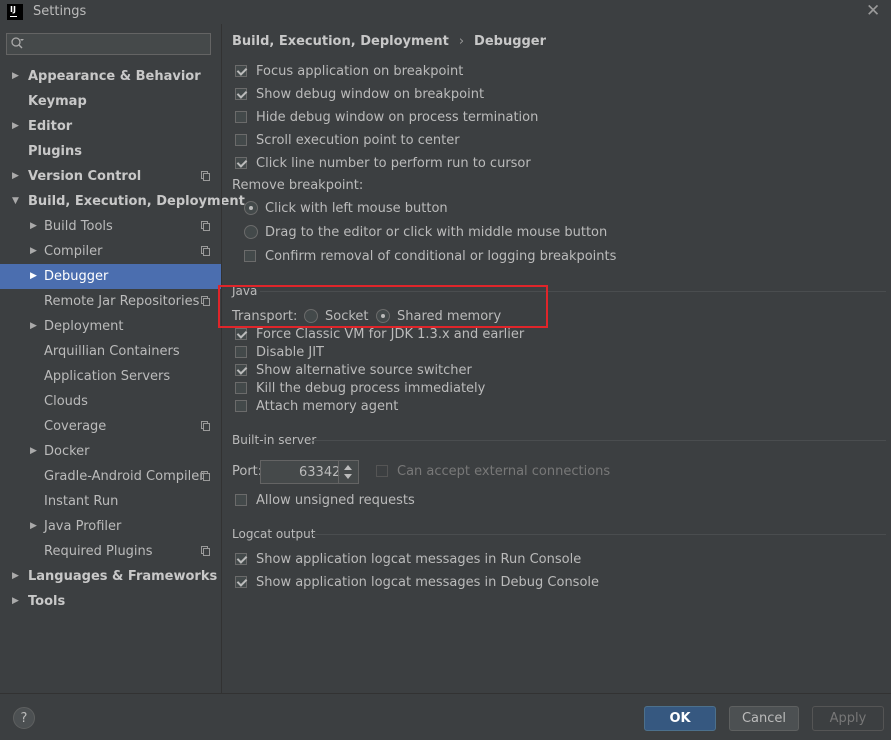 The image size is (891, 740). Describe the element at coordinates (110, 401) in the screenshot. I see `sidebar-item-clouds: Clouds` at that location.